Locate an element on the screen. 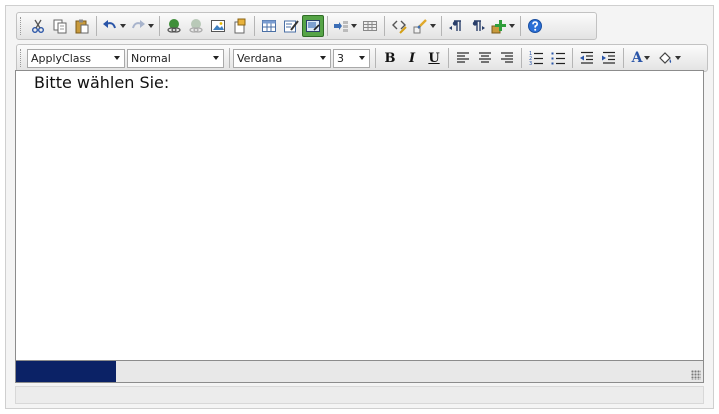 The width and height of the screenshot is (719, 414). format-stripper-button is located at coordinates (424, 26).